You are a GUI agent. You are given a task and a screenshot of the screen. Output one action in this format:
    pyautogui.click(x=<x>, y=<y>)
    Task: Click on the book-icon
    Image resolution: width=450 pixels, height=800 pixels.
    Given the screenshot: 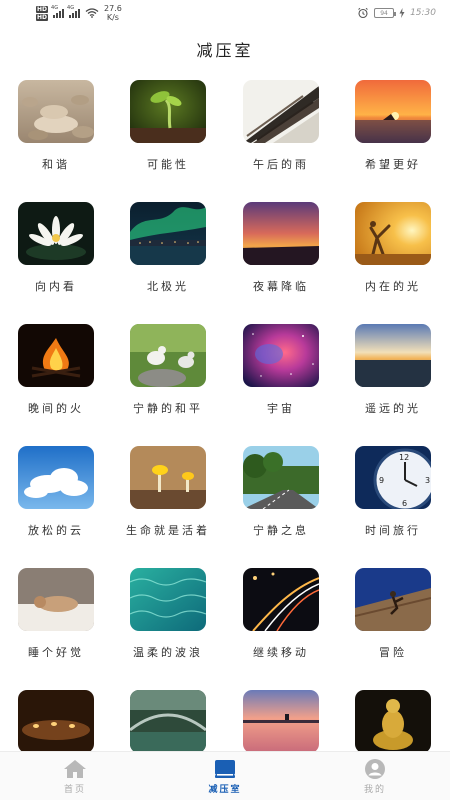 What is the action you would take?
    pyautogui.click(x=225, y=769)
    